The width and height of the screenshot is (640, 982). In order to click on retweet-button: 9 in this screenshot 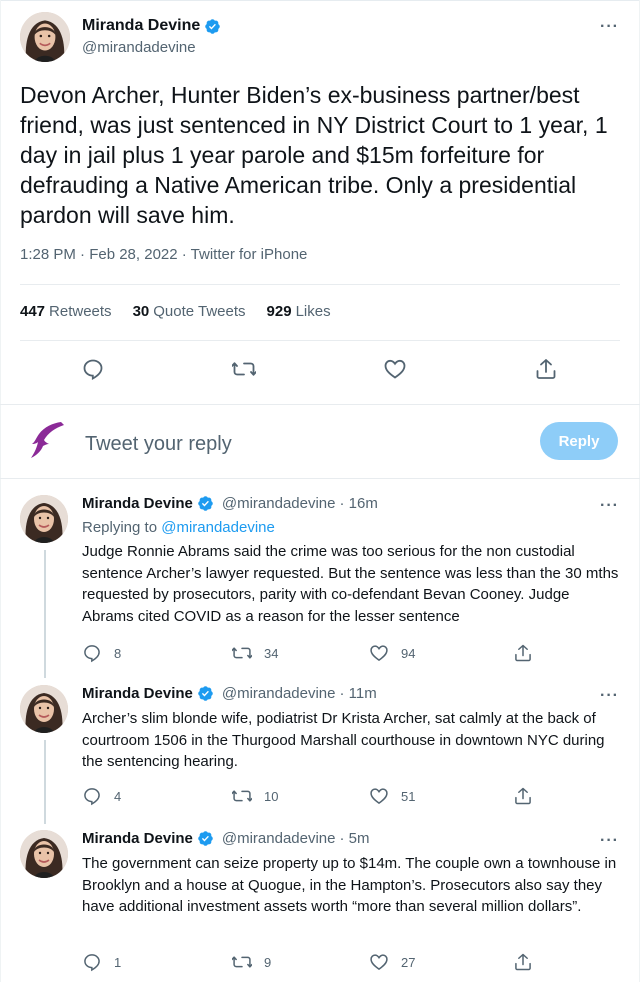, I will do `click(251, 962)`.